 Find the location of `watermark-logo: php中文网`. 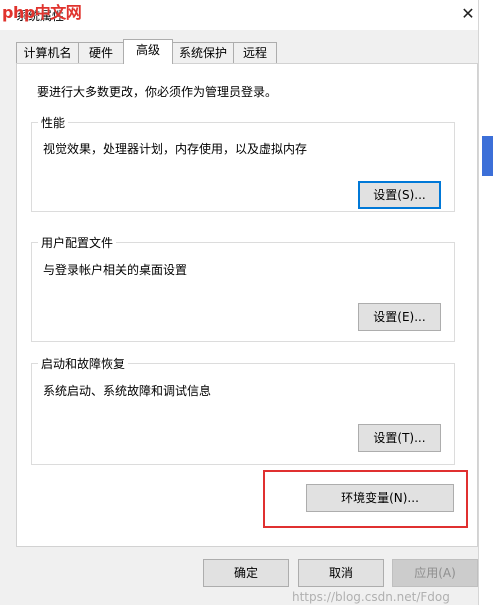

watermark-logo: php中文网 is located at coordinates (42, 12).